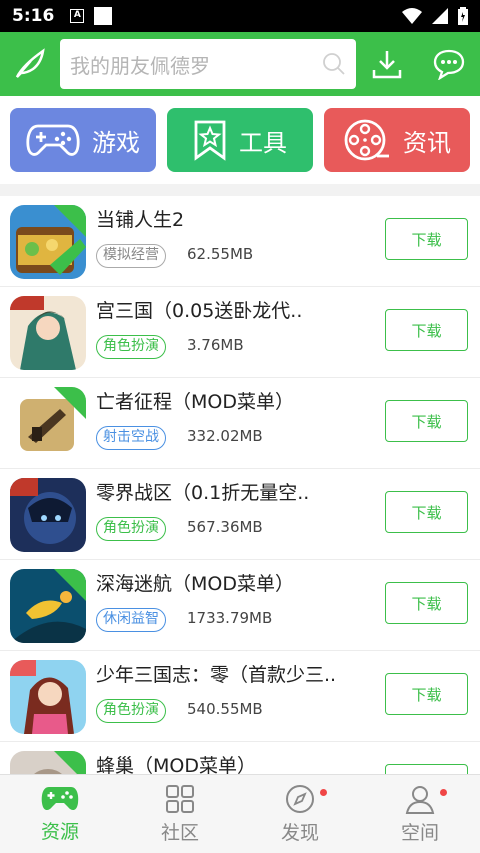 The height and width of the screenshot is (853, 480). I want to click on tab-resources-label: 资源, so click(59, 831).